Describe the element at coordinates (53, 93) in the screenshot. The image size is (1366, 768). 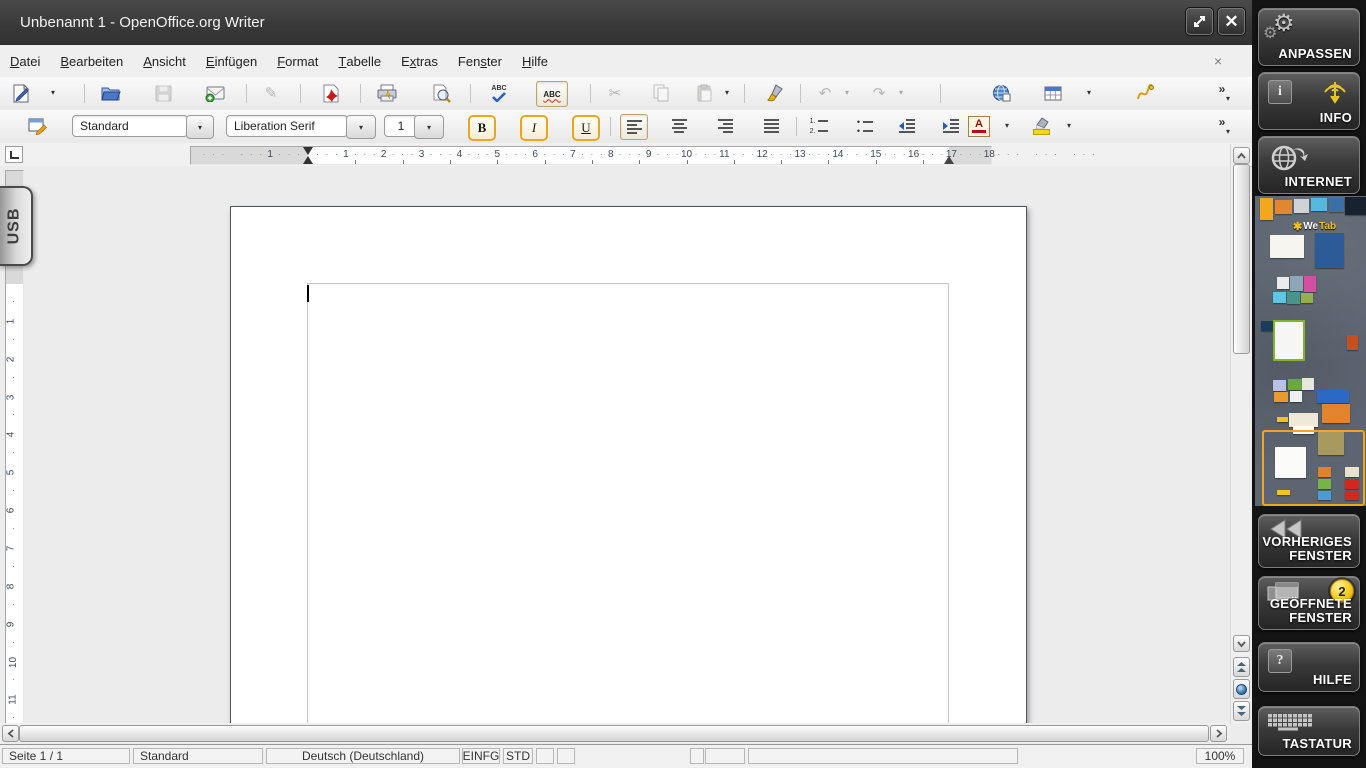
I see `new-document-dropdown: ▾` at that location.